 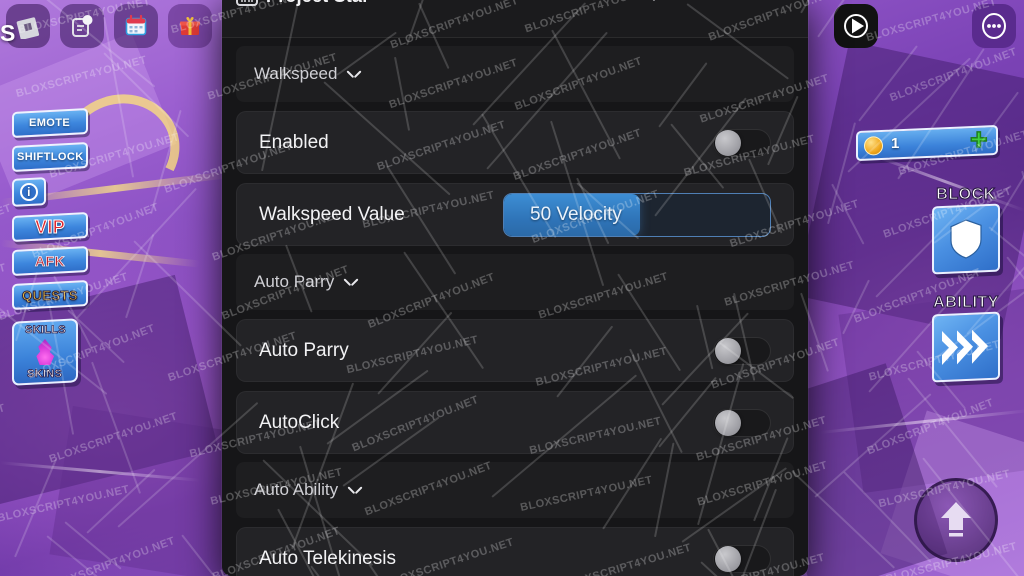 I want to click on section-title-walkspeed: Walkspeed, so click(x=296, y=73).